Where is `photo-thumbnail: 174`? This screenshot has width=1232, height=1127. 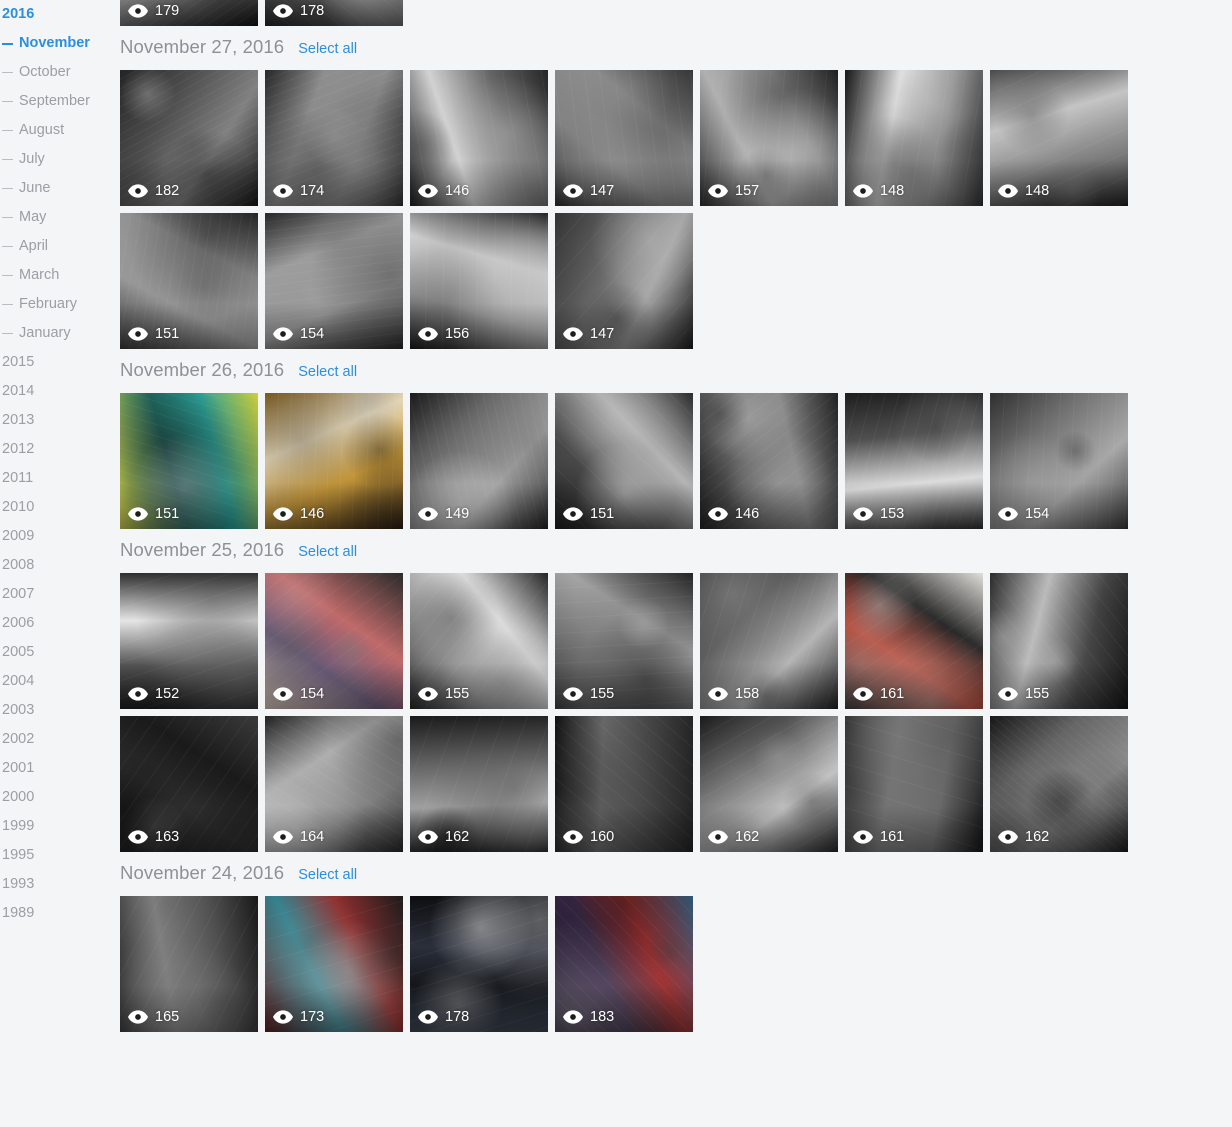
photo-thumbnail: 174 is located at coordinates (334, 138).